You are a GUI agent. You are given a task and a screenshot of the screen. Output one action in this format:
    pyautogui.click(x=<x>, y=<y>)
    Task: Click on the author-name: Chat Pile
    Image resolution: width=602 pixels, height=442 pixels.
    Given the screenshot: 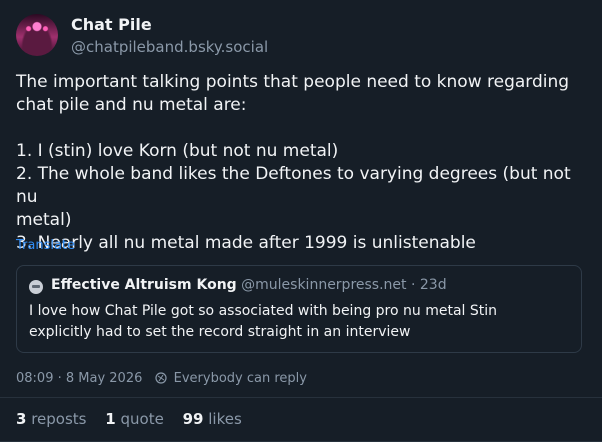 What is the action you would take?
    pyautogui.click(x=111, y=24)
    